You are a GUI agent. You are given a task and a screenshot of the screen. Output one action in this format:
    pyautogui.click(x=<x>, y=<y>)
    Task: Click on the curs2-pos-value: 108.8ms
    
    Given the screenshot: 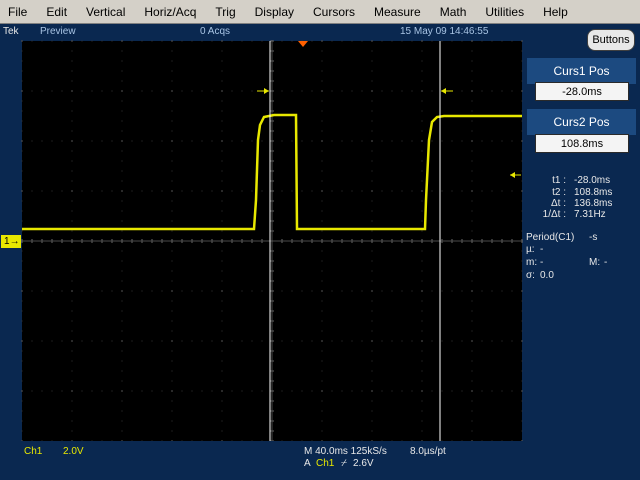 What is the action you would take?
    pyautogui.click(x=582, y=143)
    